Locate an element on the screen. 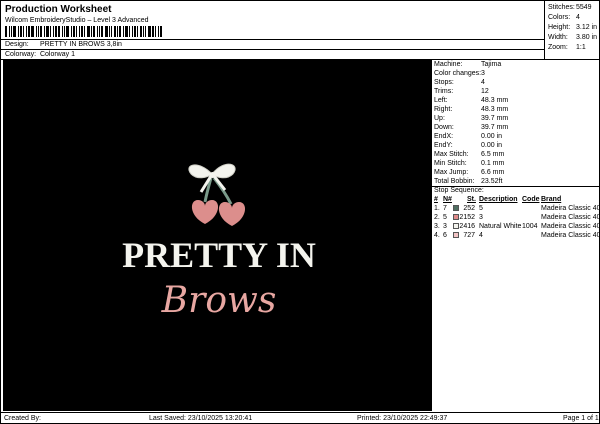  cell-st: 2152 is located at coordinates (467, 217).